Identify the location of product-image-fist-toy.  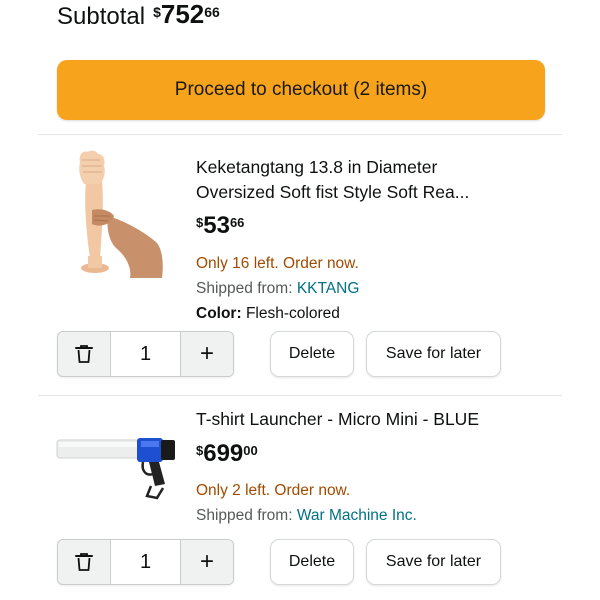
(120, 217).